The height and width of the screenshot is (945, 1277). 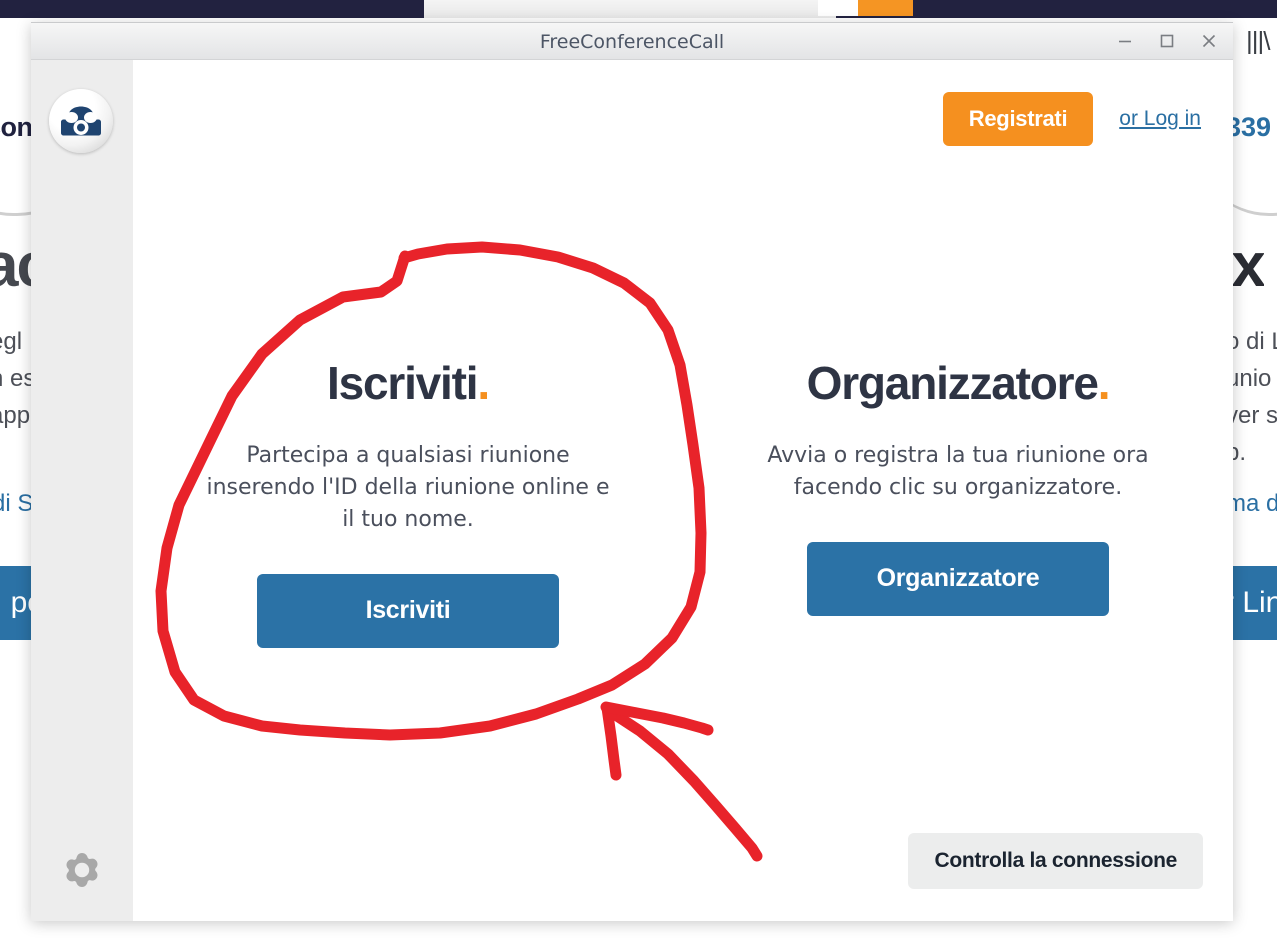 What do you see at coordinates (16, 504) in the screenshot?
I see `bg-link-fragment-left: di S` at bounding box center [16, 504].